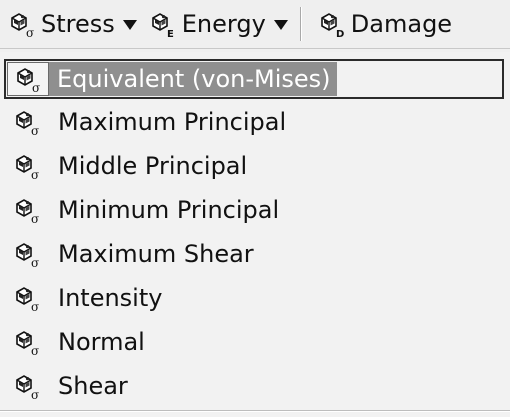 The image size is (510, 417). I want to click on menu-item-label: Shear, so click(93, 386).